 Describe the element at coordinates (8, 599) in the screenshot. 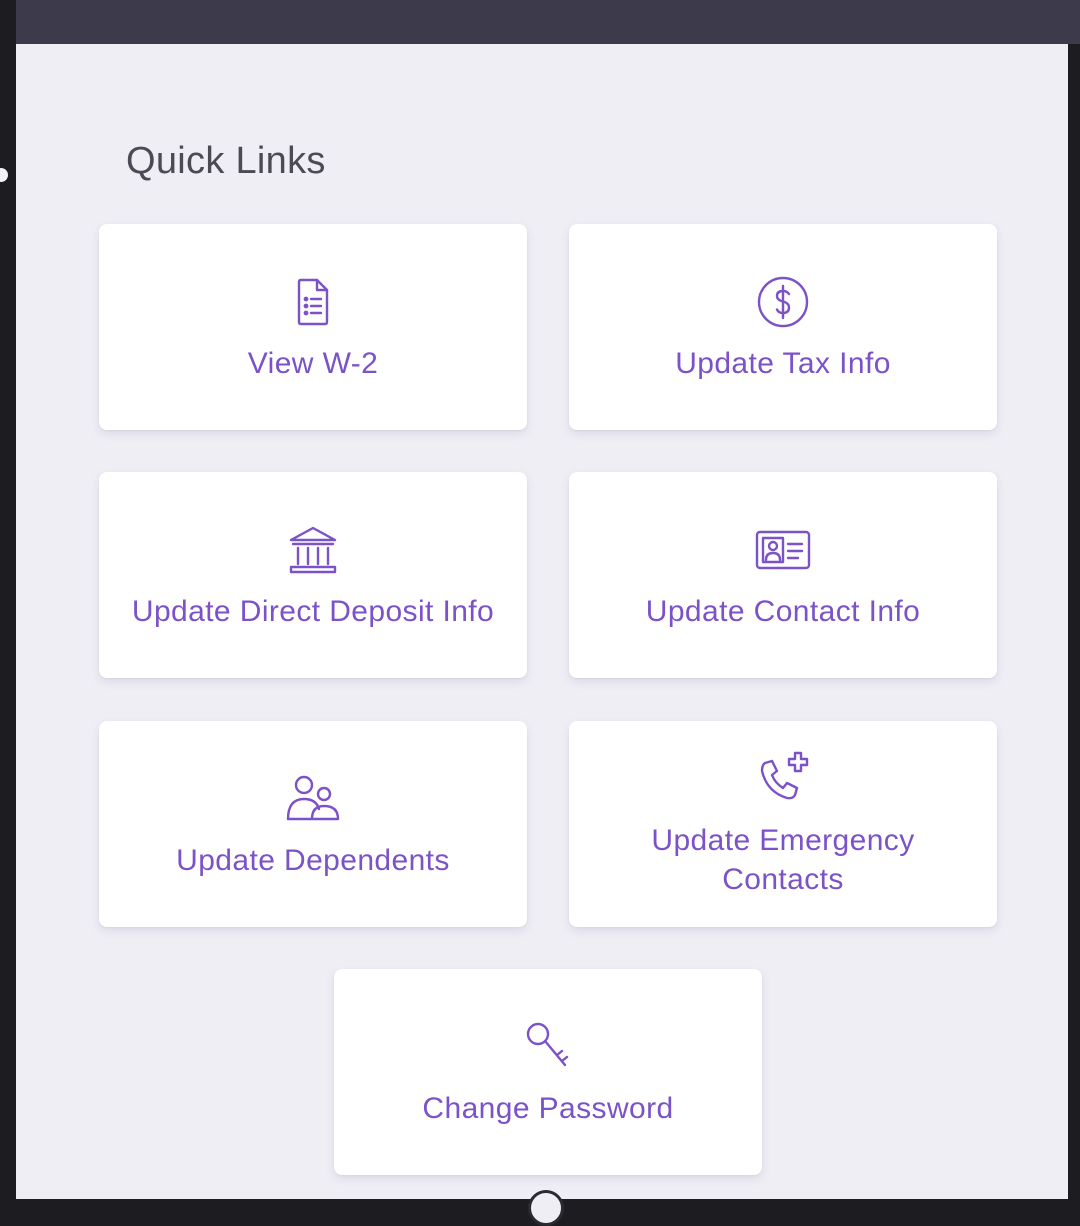

I see `left-edge` at that location.